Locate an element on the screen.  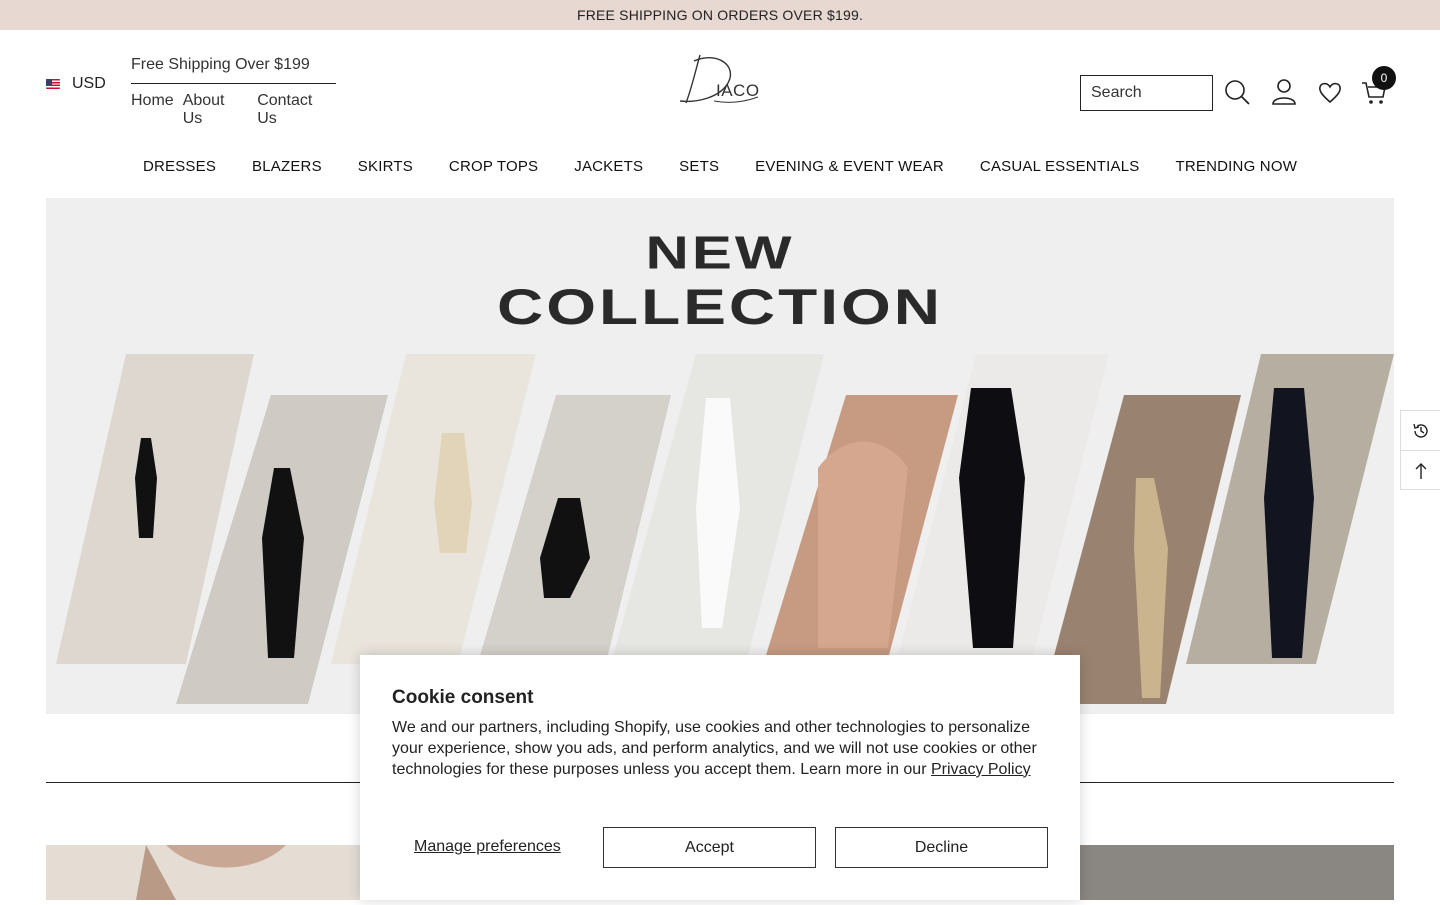
search-icon is located at coordinates (1237, 92).